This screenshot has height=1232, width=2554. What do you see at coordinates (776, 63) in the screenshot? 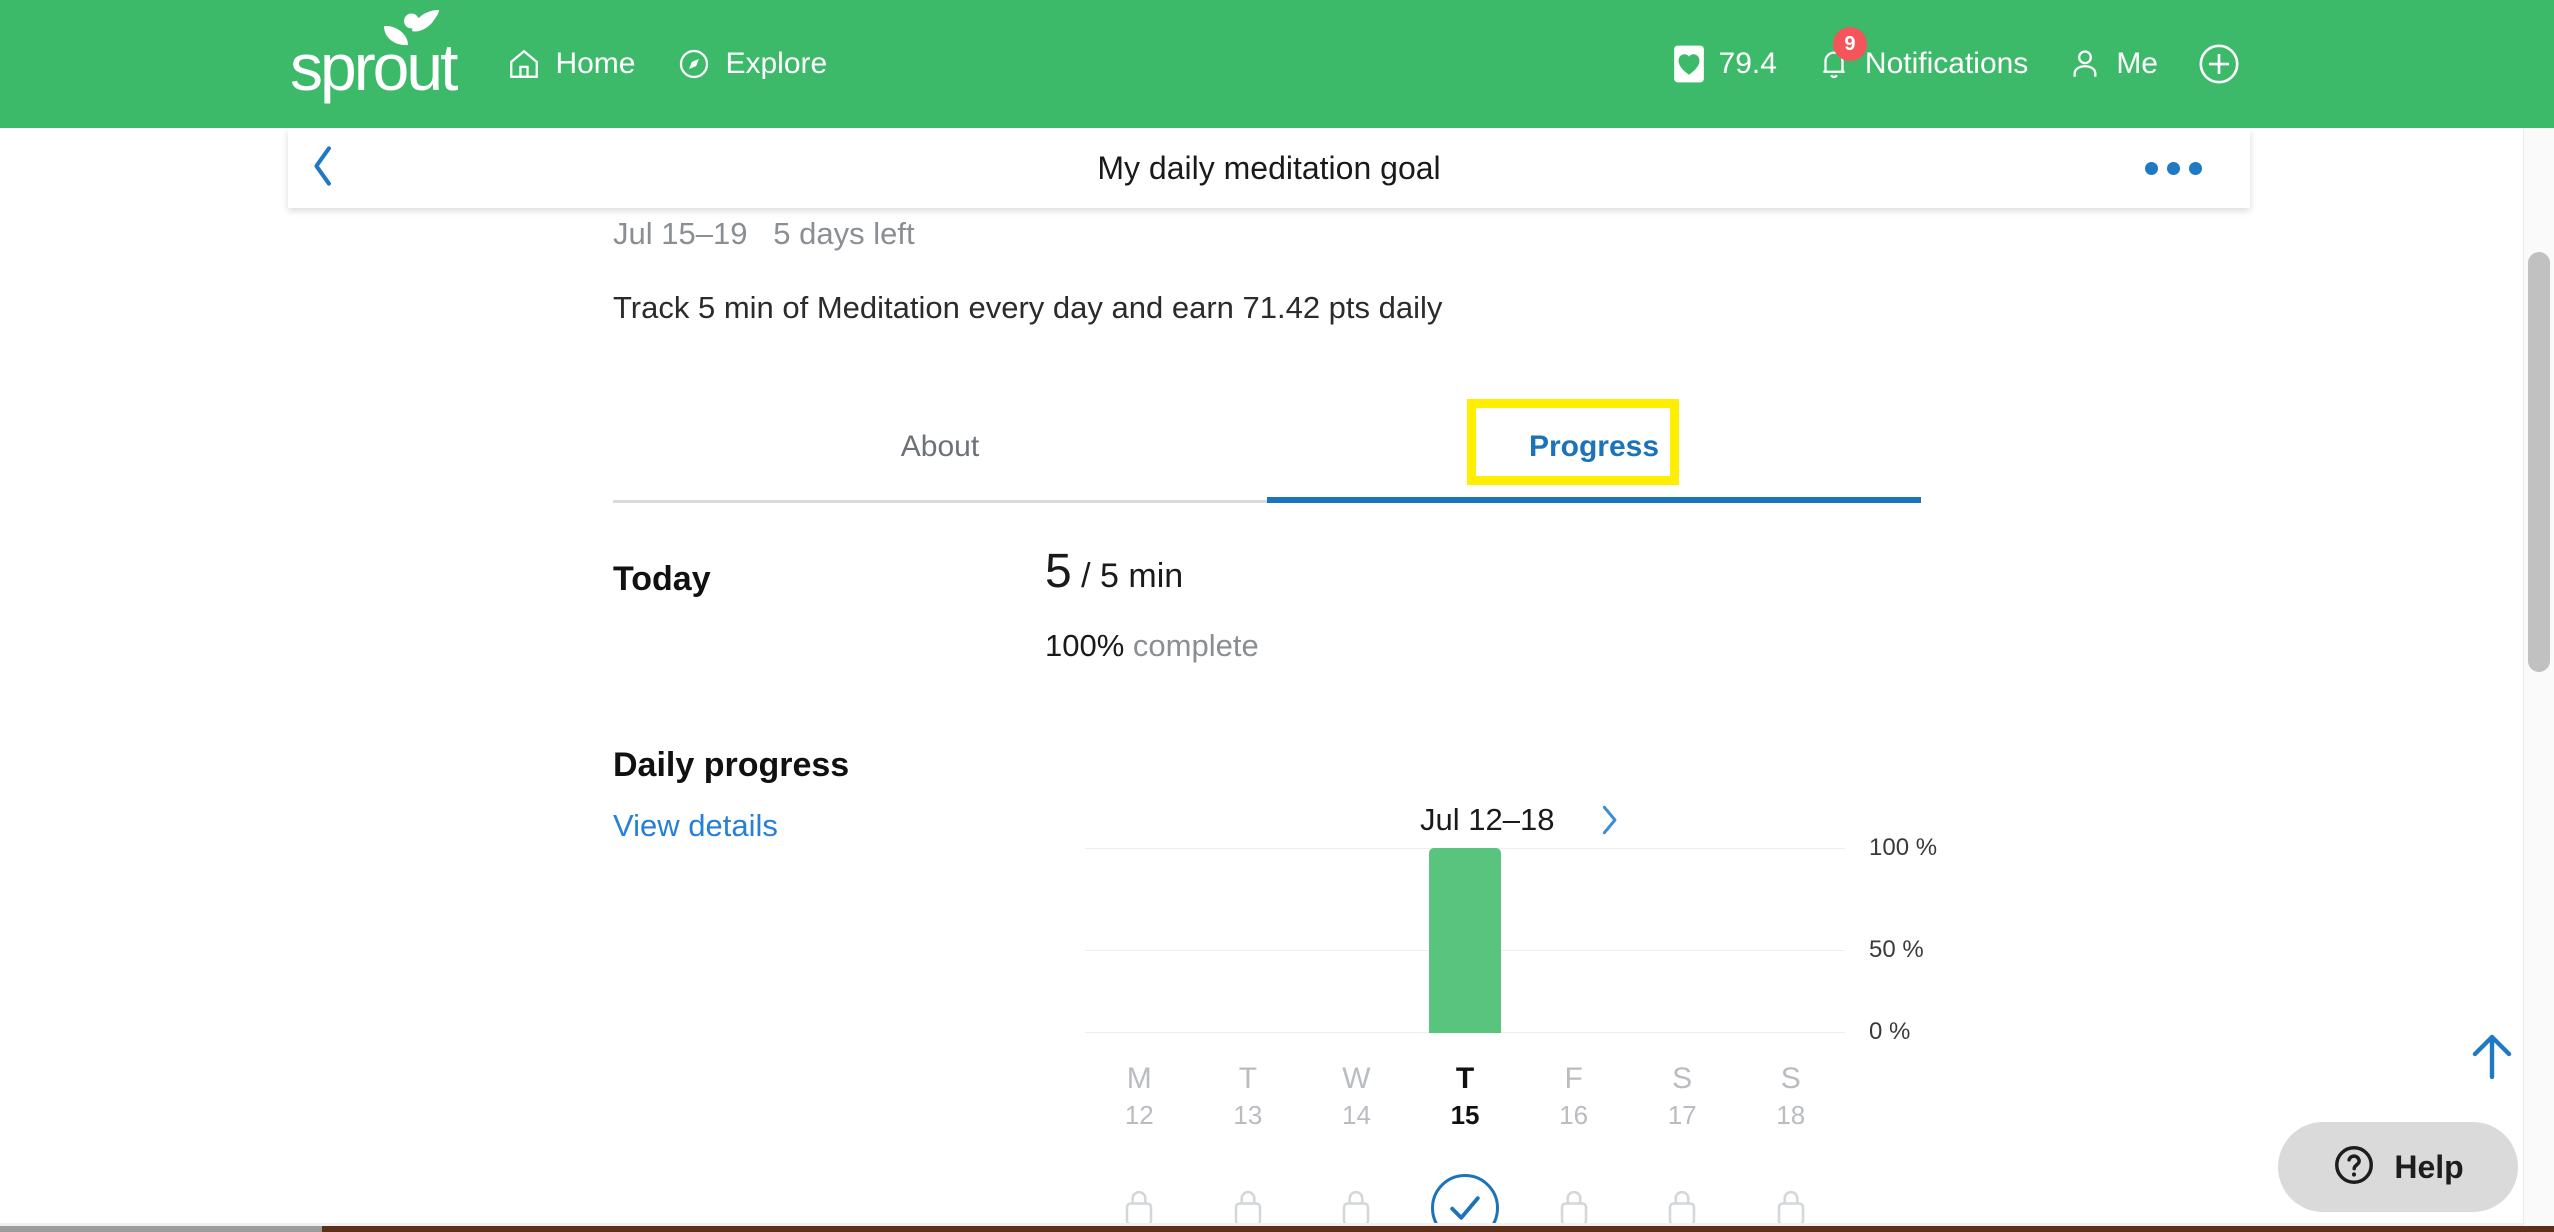
I see `nav-explore-label: Explore` at bounding box center [776, 63].